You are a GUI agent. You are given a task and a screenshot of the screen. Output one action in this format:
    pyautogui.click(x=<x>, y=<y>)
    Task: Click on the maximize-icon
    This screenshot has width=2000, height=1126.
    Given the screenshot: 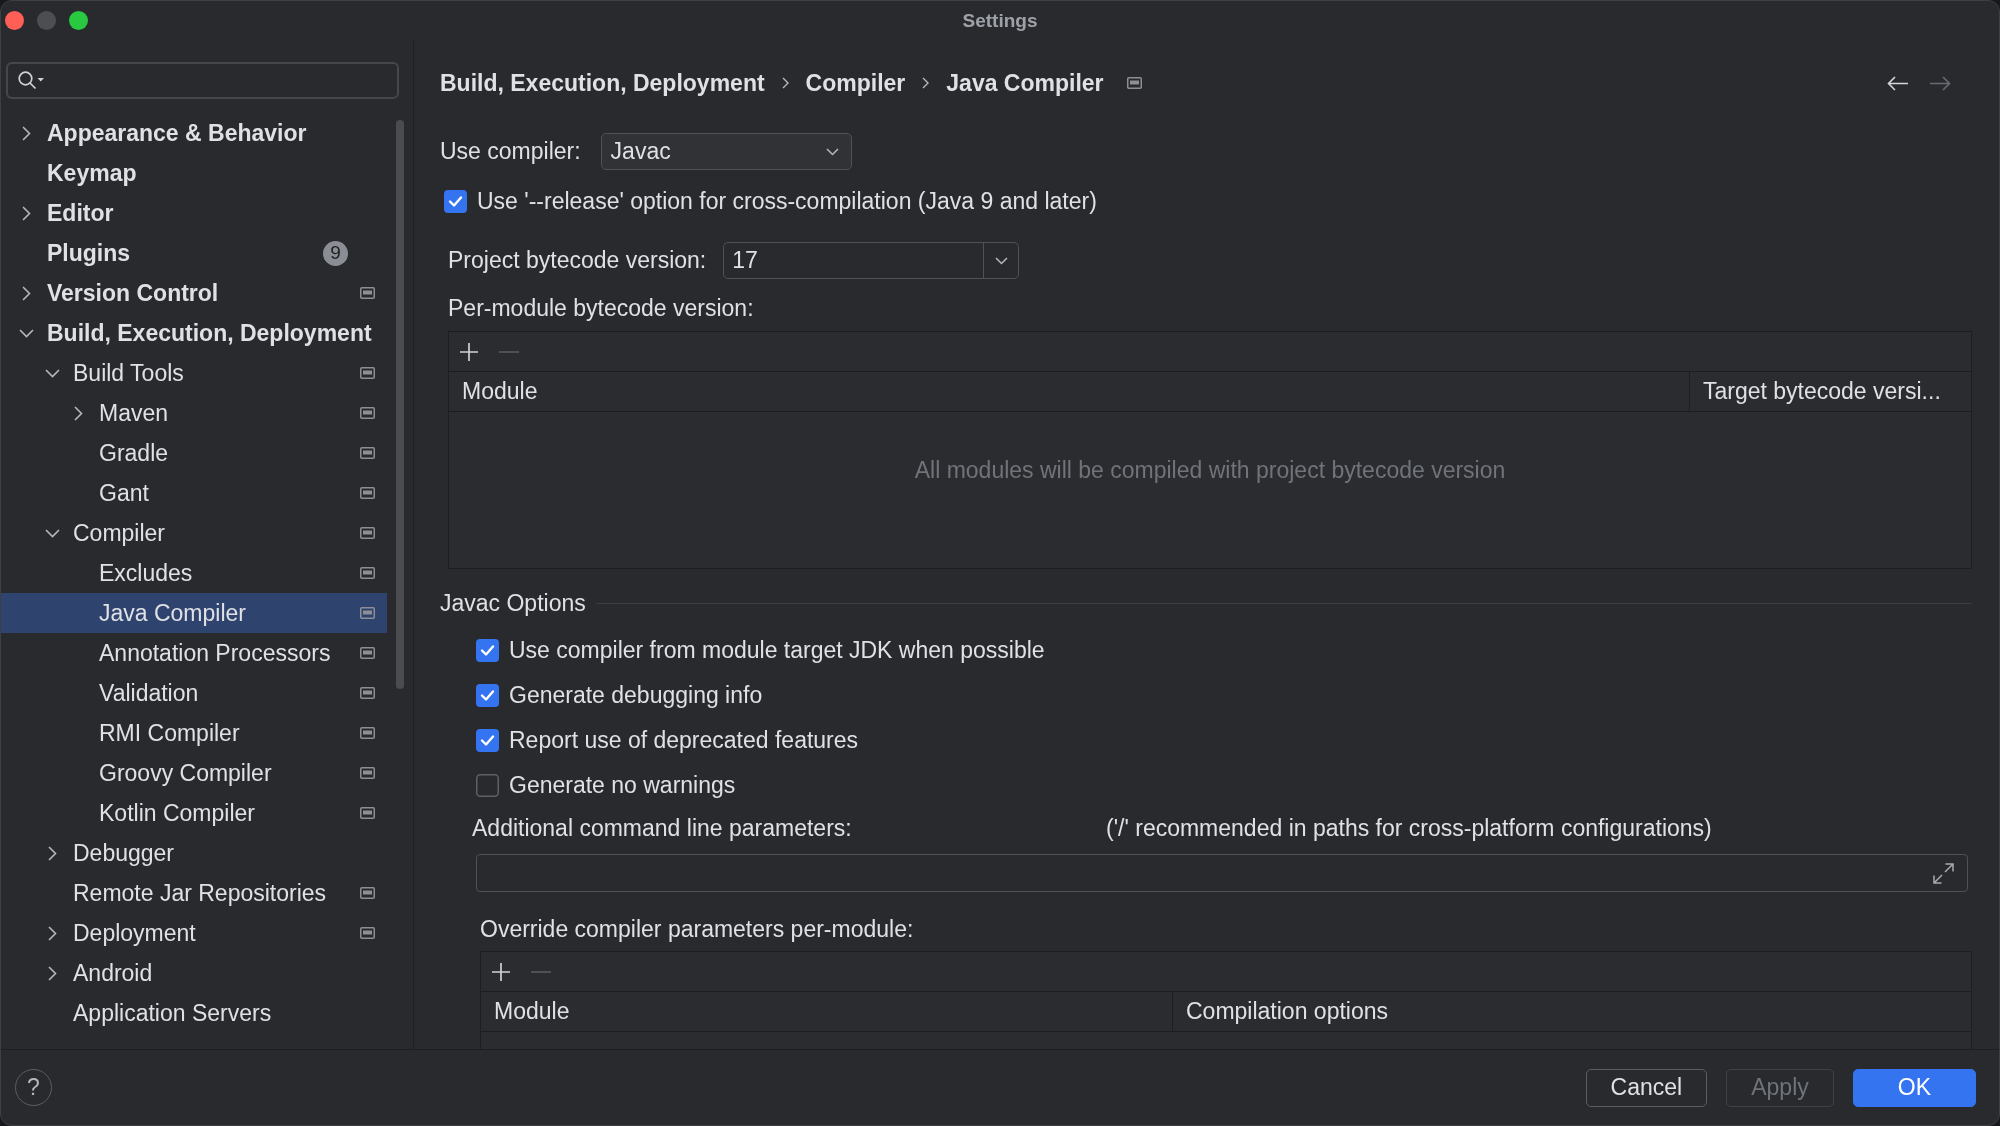 What is the action you would take?
    pyautogui.click(x=78, y=20)
    